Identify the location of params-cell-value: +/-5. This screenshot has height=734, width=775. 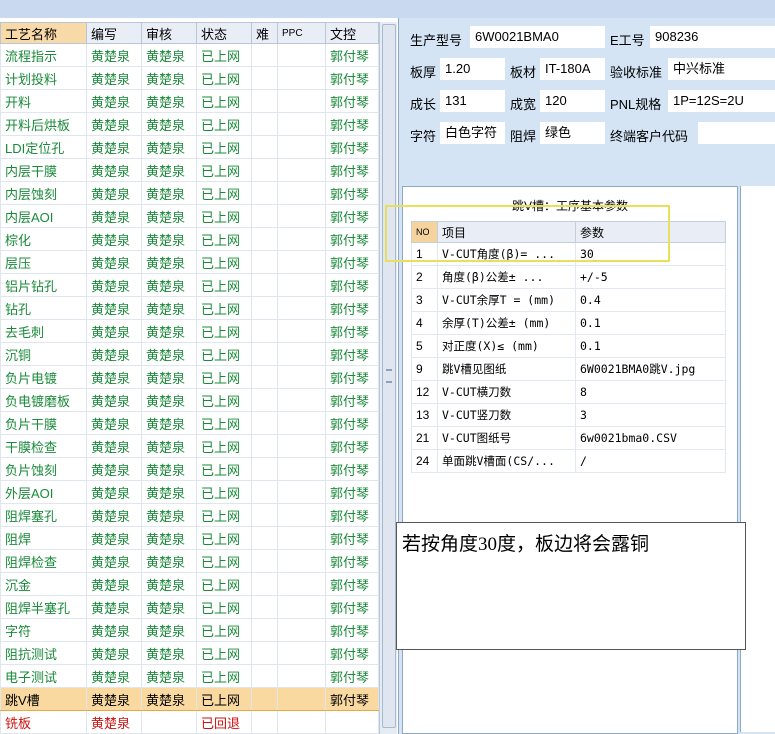
(650, 277).